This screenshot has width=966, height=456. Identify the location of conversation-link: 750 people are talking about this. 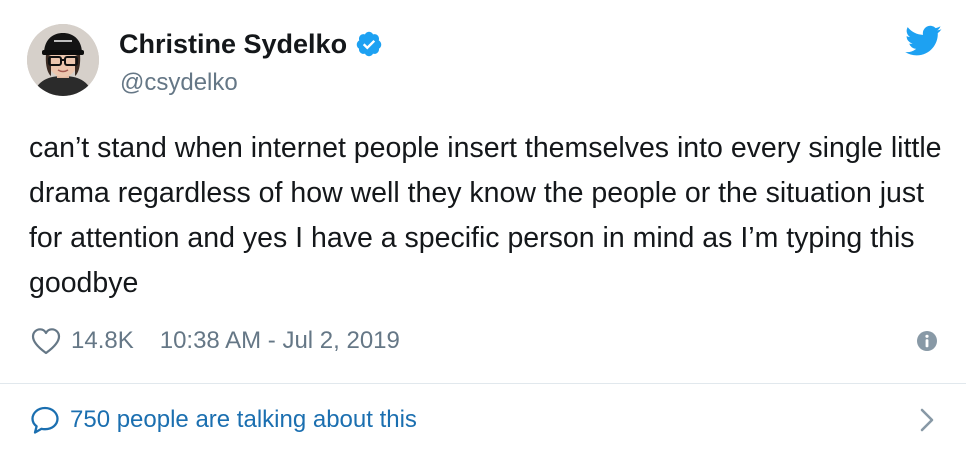
(223, 420).